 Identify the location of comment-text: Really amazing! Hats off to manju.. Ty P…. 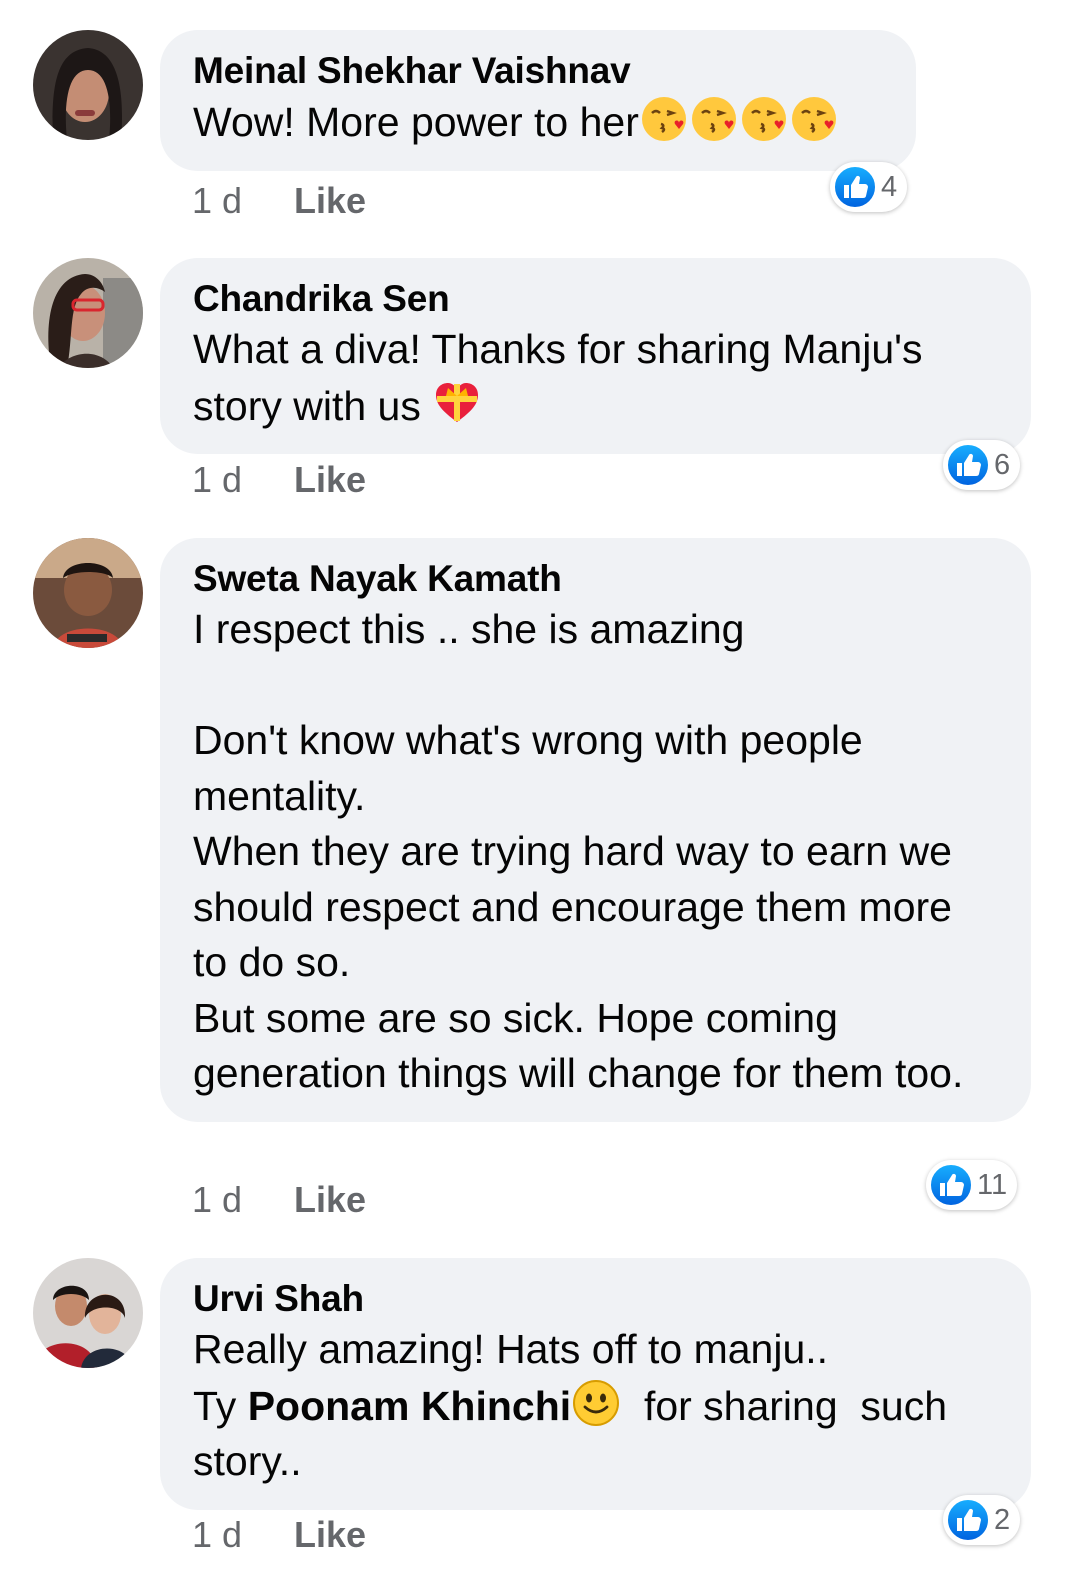
(576, 1405).